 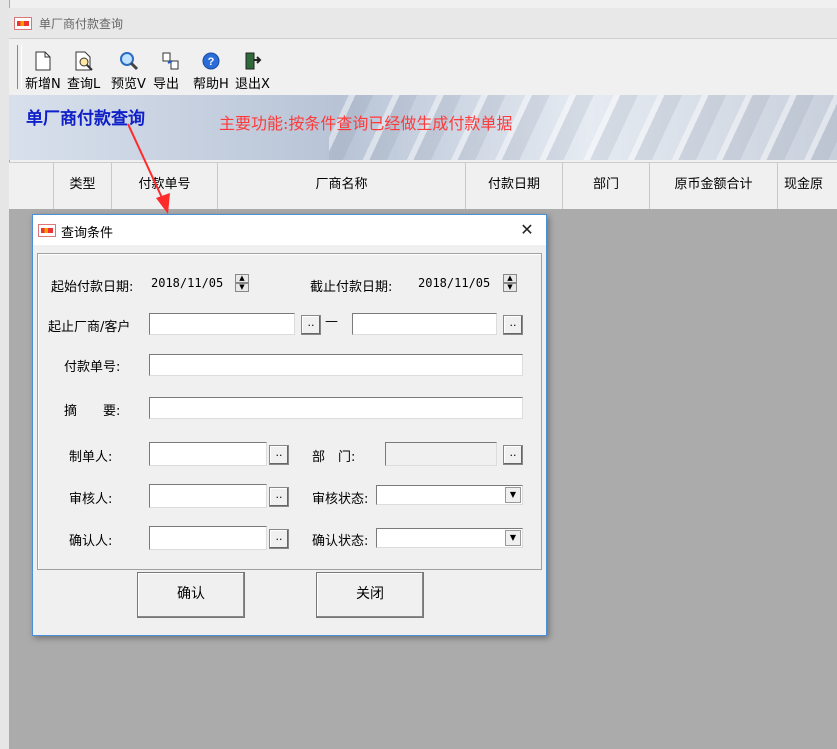 I want to click on column-header: 类型, so click(x=83, y=186).